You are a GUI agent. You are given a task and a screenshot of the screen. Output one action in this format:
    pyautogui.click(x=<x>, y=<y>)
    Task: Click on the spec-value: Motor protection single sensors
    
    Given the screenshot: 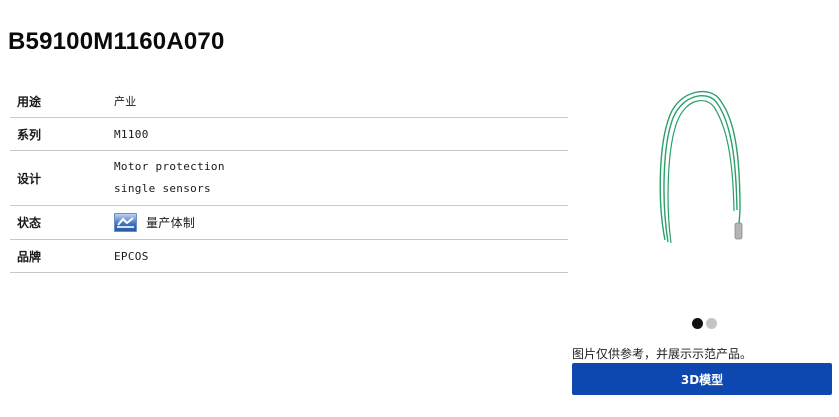 What is the action you would take?
    pyautogui.click(x=341, y=178)
    